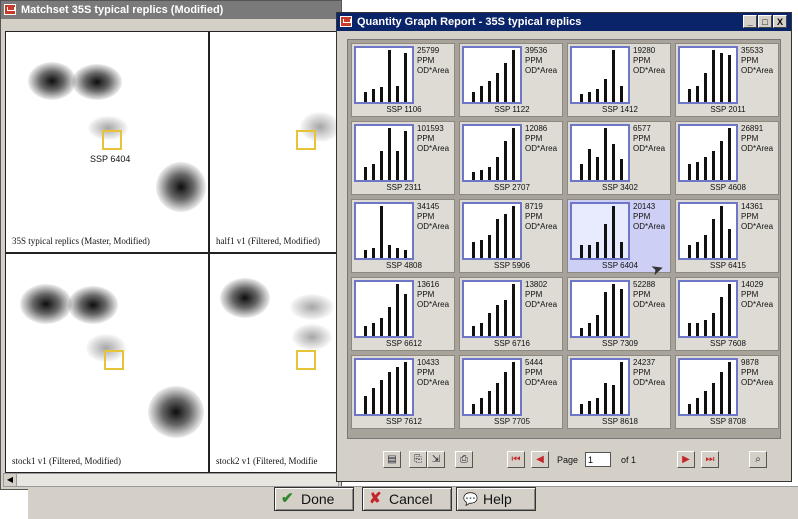 The image size is (798, 519). I want to click on spot-name: SSP 4808, so click(404, 265).